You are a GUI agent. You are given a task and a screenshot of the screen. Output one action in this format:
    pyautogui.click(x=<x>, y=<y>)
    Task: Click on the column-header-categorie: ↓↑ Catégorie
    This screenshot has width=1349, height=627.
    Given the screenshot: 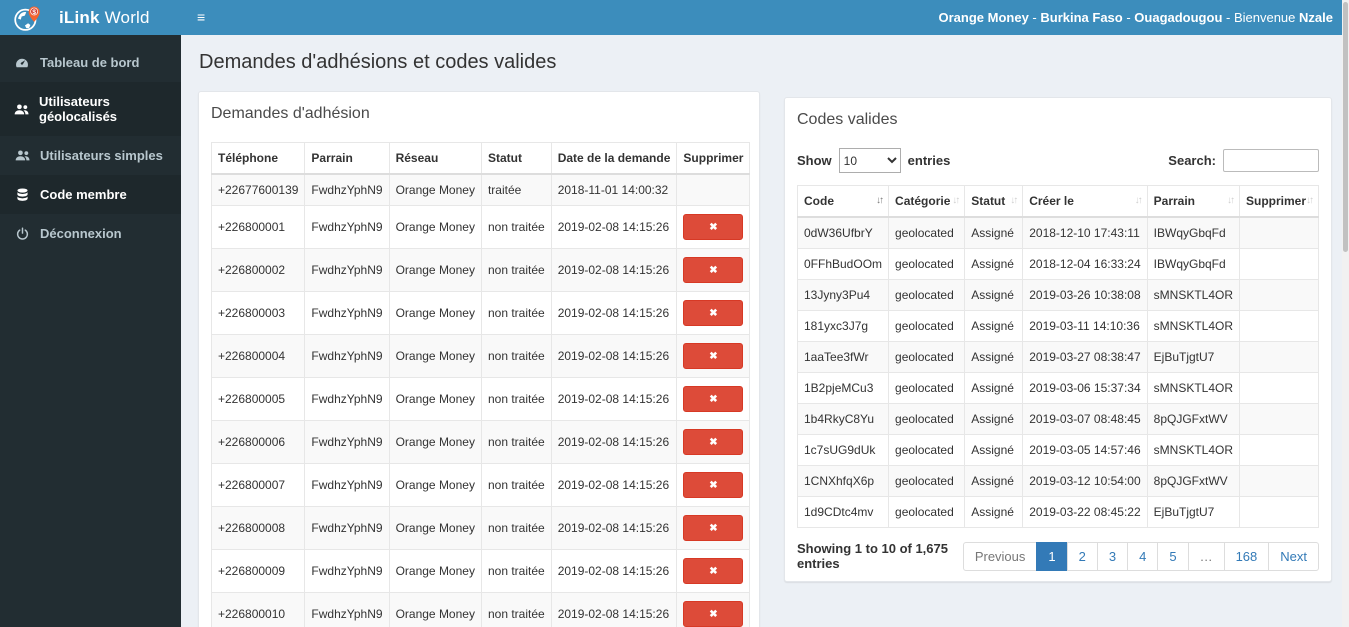 What is the action you would take?
    pyautogui.click(x=927, y=201)
    